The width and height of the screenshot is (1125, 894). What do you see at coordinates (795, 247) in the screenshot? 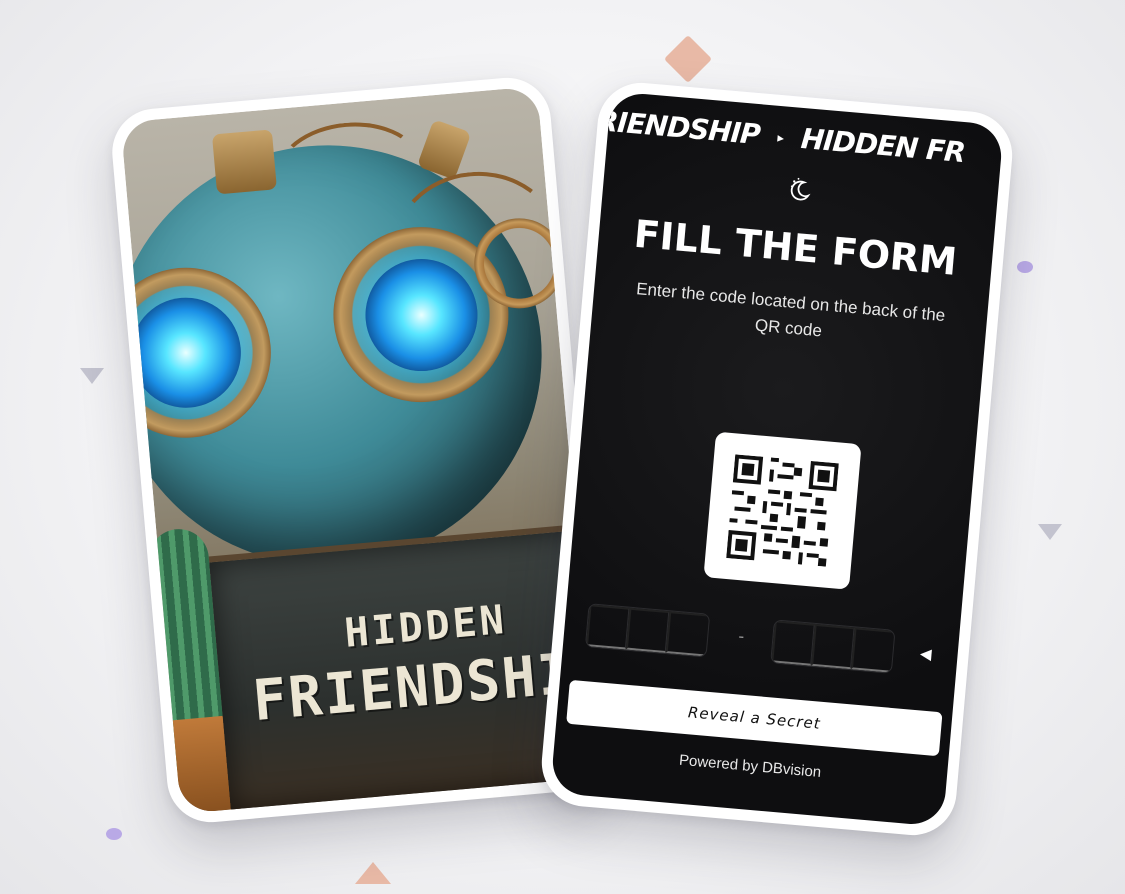
I see `form-title: FILL THE FORM` at bounding box center [795, 247].